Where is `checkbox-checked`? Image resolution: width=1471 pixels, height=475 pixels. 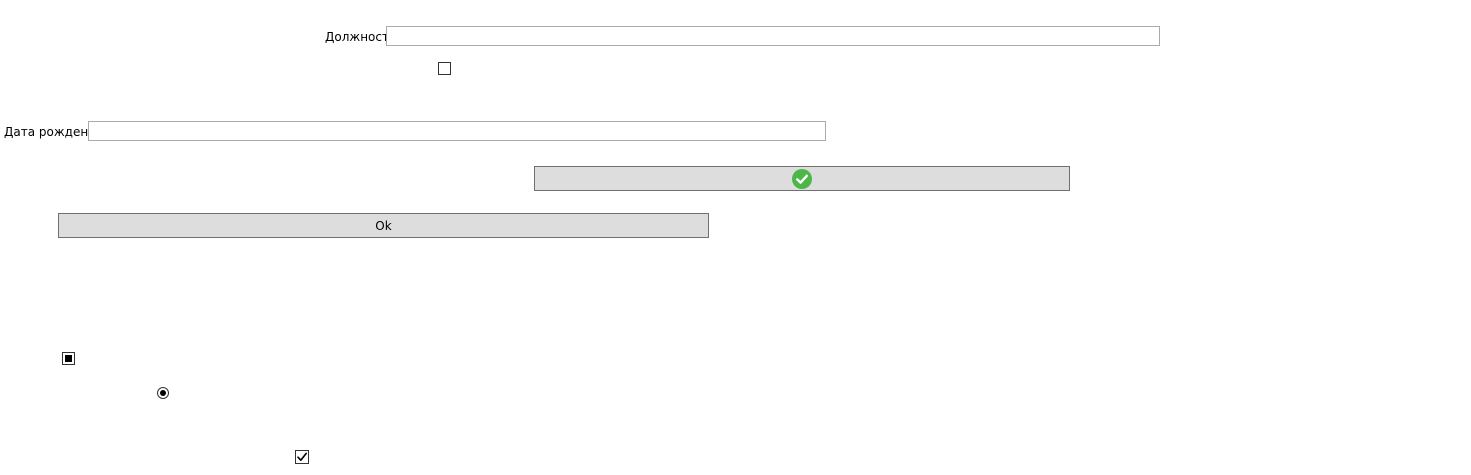
checkbox-checked is located at coordinates (302, 457).